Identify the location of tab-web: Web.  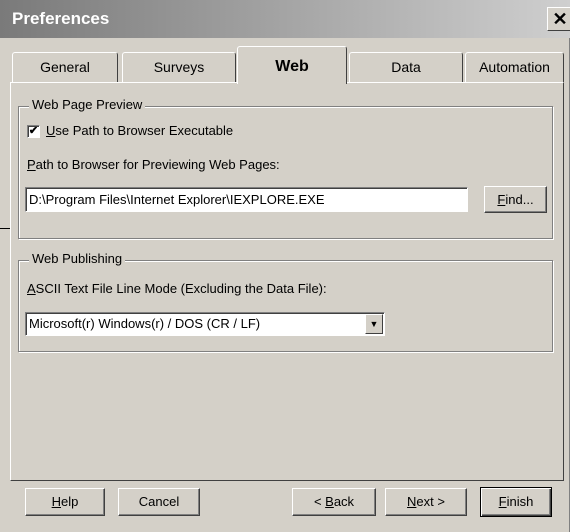
(292, 65).